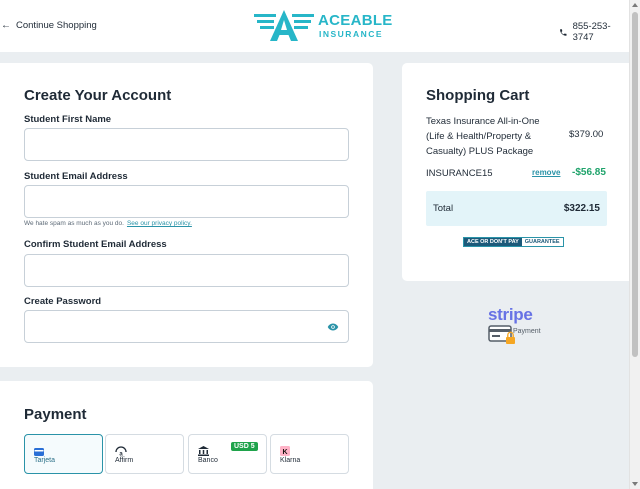 This screenshot has height=489, width=640. Describe the element at coordinates (586, 134) in the screenshot. I see `cart-item-price: $379.00` at that location.